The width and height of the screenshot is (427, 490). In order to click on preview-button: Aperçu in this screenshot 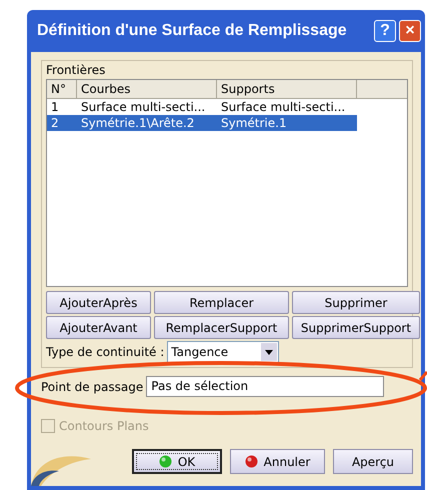, I will do `click(373, 461)`.